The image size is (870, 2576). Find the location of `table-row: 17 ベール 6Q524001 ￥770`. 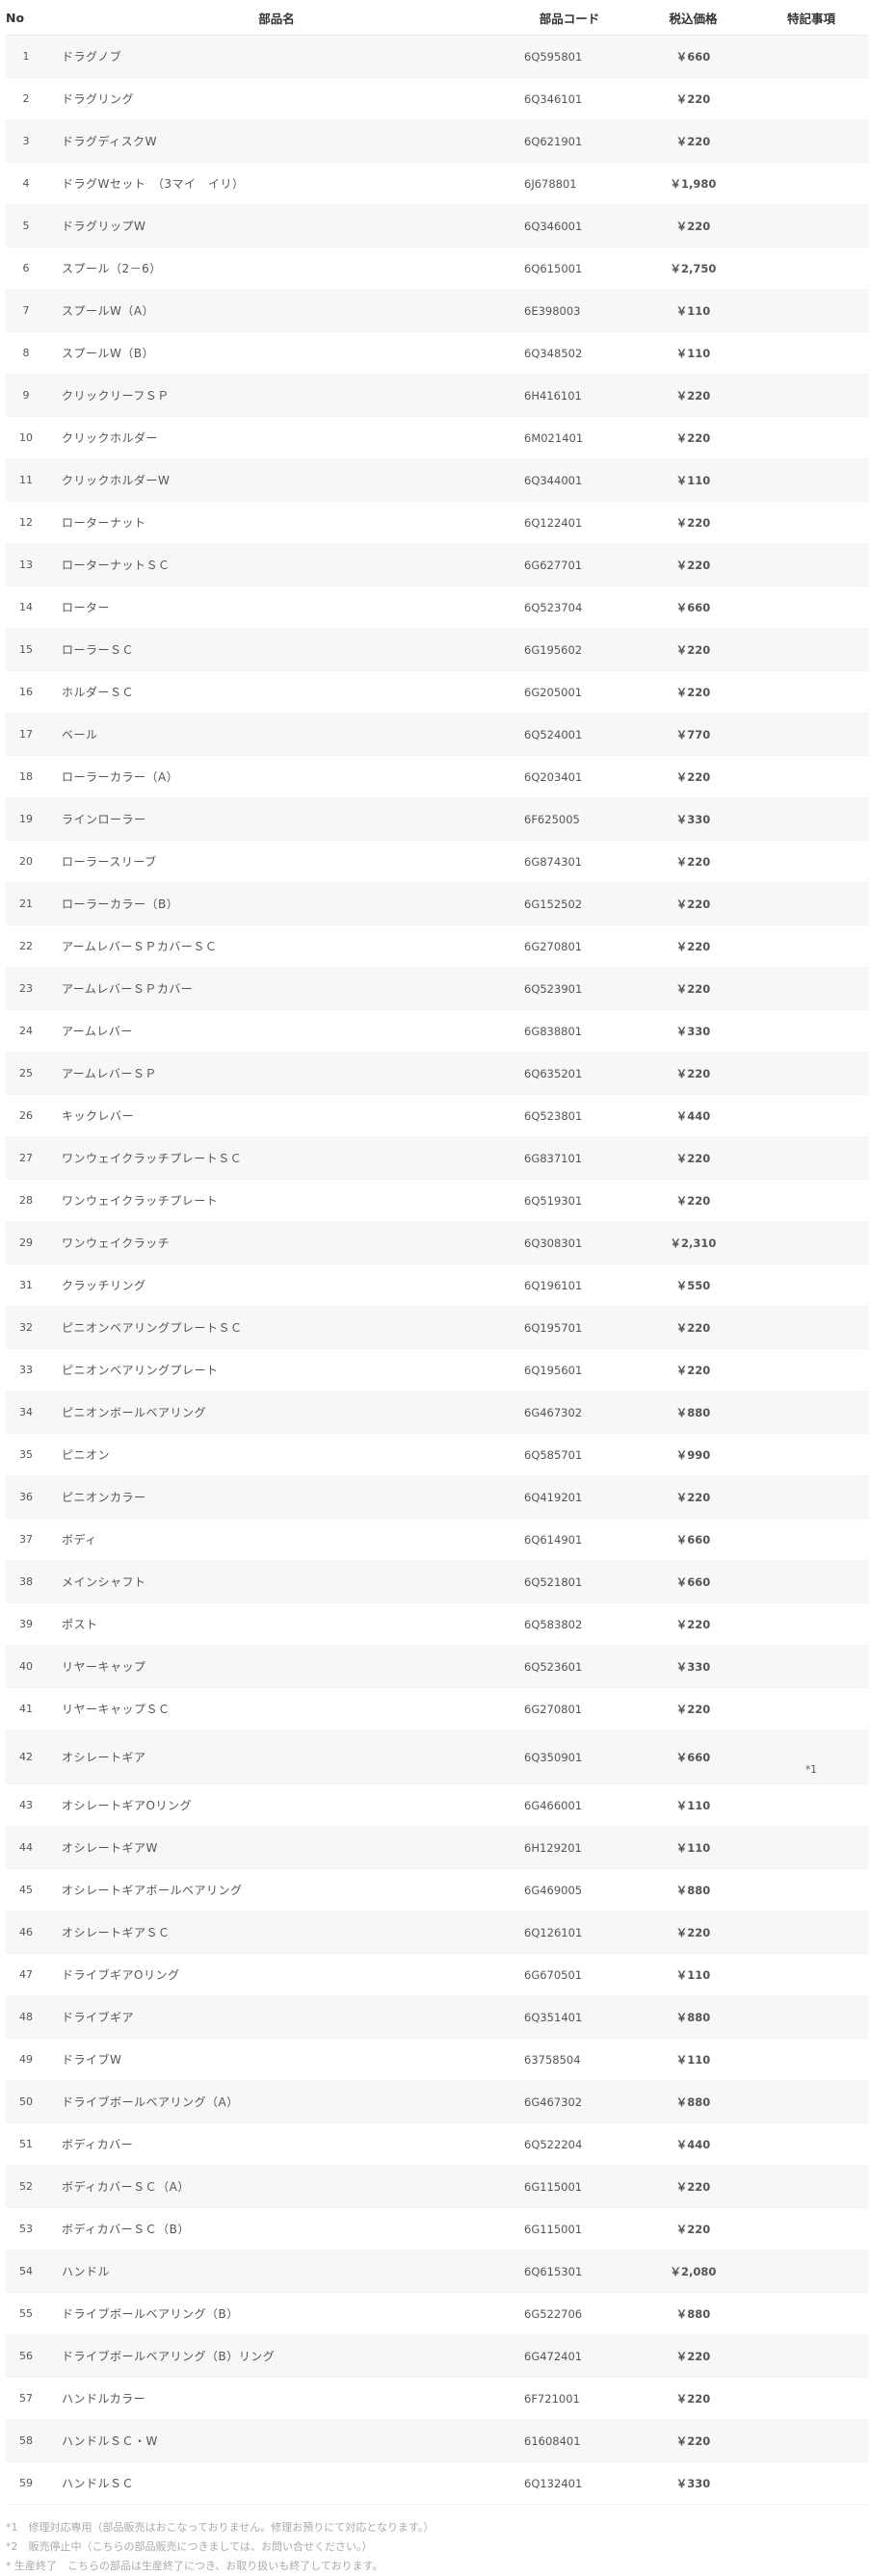

table-row: 17 ベール 6Q524001 ￥770 is located at coordinates (437, 734).